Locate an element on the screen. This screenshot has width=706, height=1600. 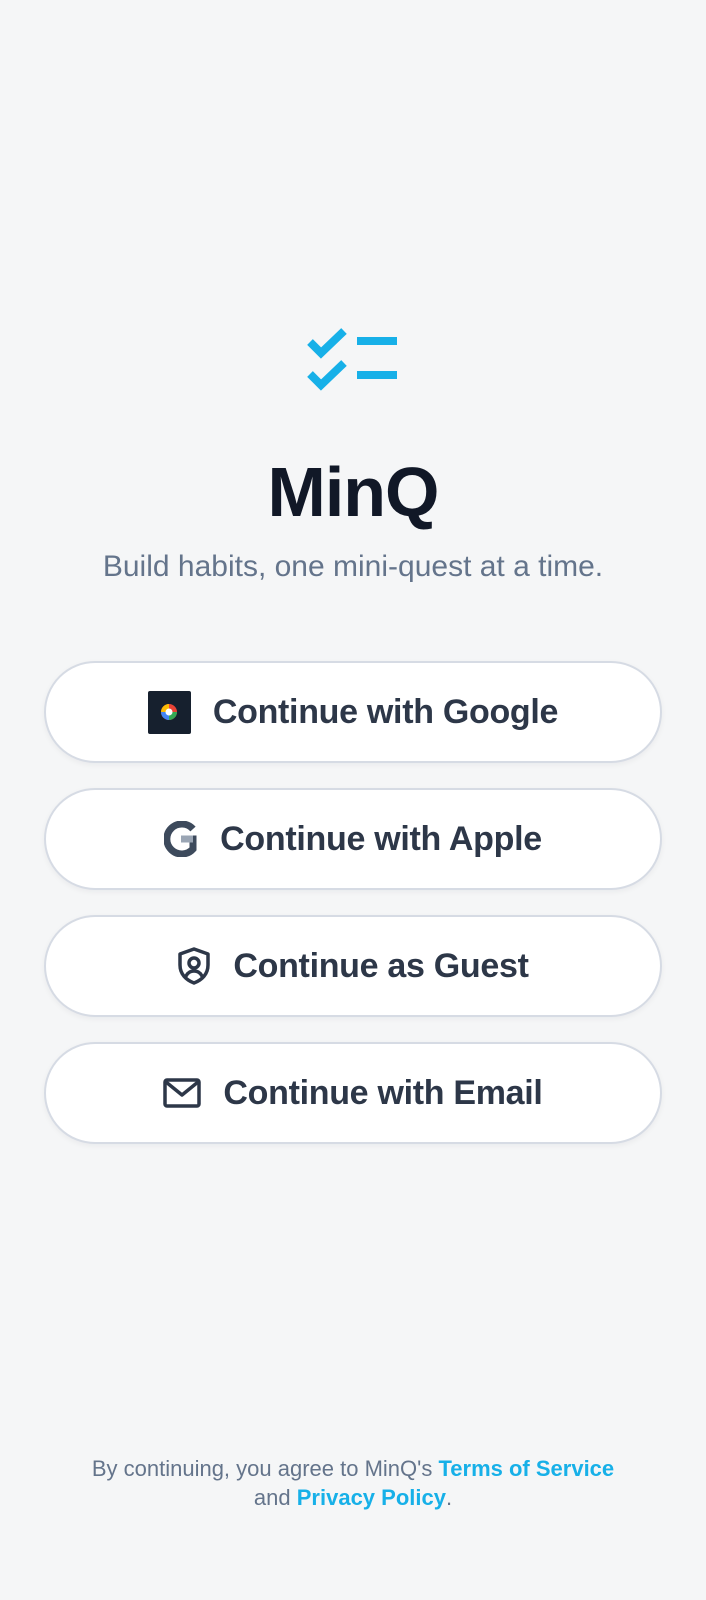
legal-connector: and is located at coordinates (272, 1497).